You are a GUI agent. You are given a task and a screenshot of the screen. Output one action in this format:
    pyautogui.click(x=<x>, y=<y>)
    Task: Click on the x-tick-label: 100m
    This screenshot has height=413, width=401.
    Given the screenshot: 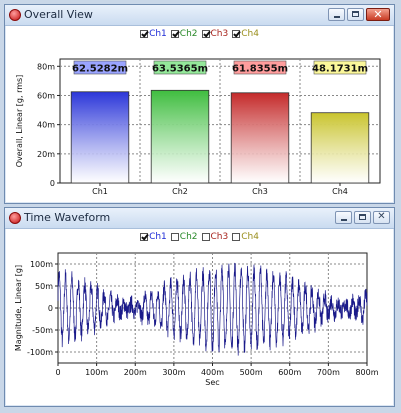 What is the action you would take?
    pyautogui.click(x=96, y=372)
    